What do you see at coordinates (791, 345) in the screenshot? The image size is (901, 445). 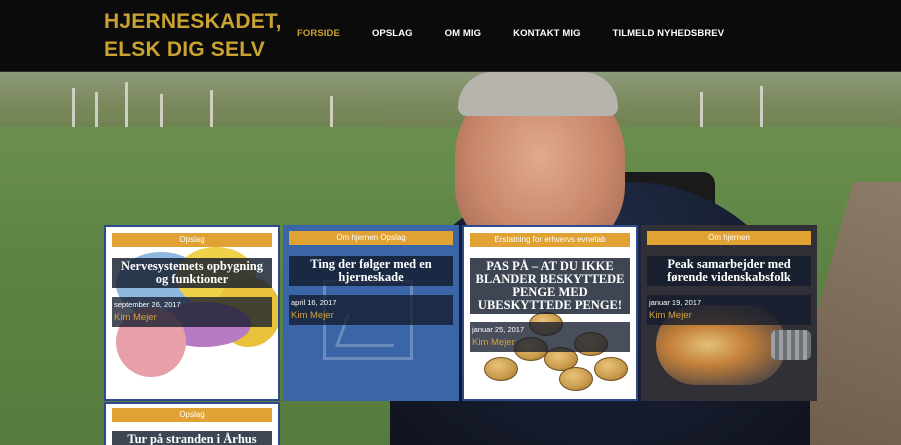 I see `light-bulb-base` at bounding box center [791, 345].